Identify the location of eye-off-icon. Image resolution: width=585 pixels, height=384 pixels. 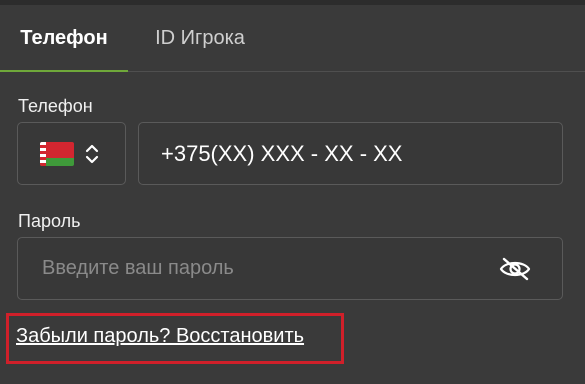
(515, 269).